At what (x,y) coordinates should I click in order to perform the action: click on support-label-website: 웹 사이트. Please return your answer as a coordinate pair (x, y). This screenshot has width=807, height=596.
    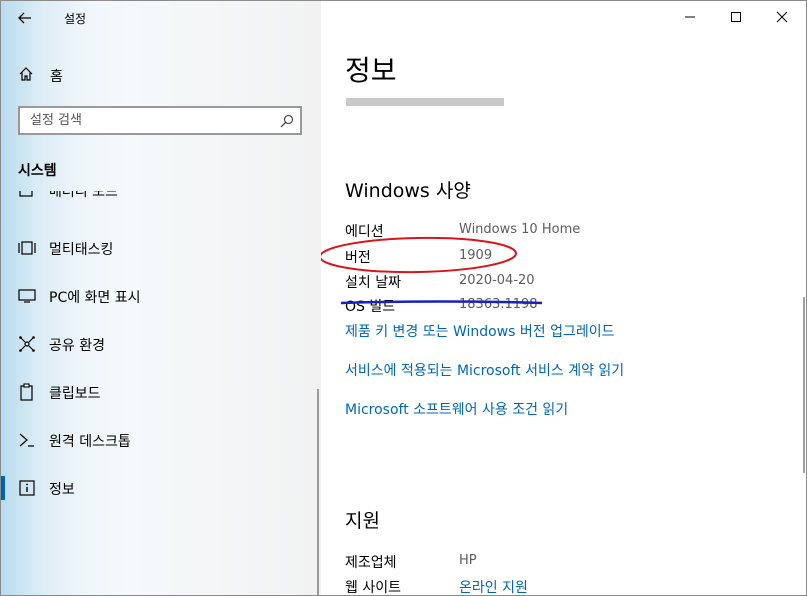
    Looking at the image, I should click on (373, 588).